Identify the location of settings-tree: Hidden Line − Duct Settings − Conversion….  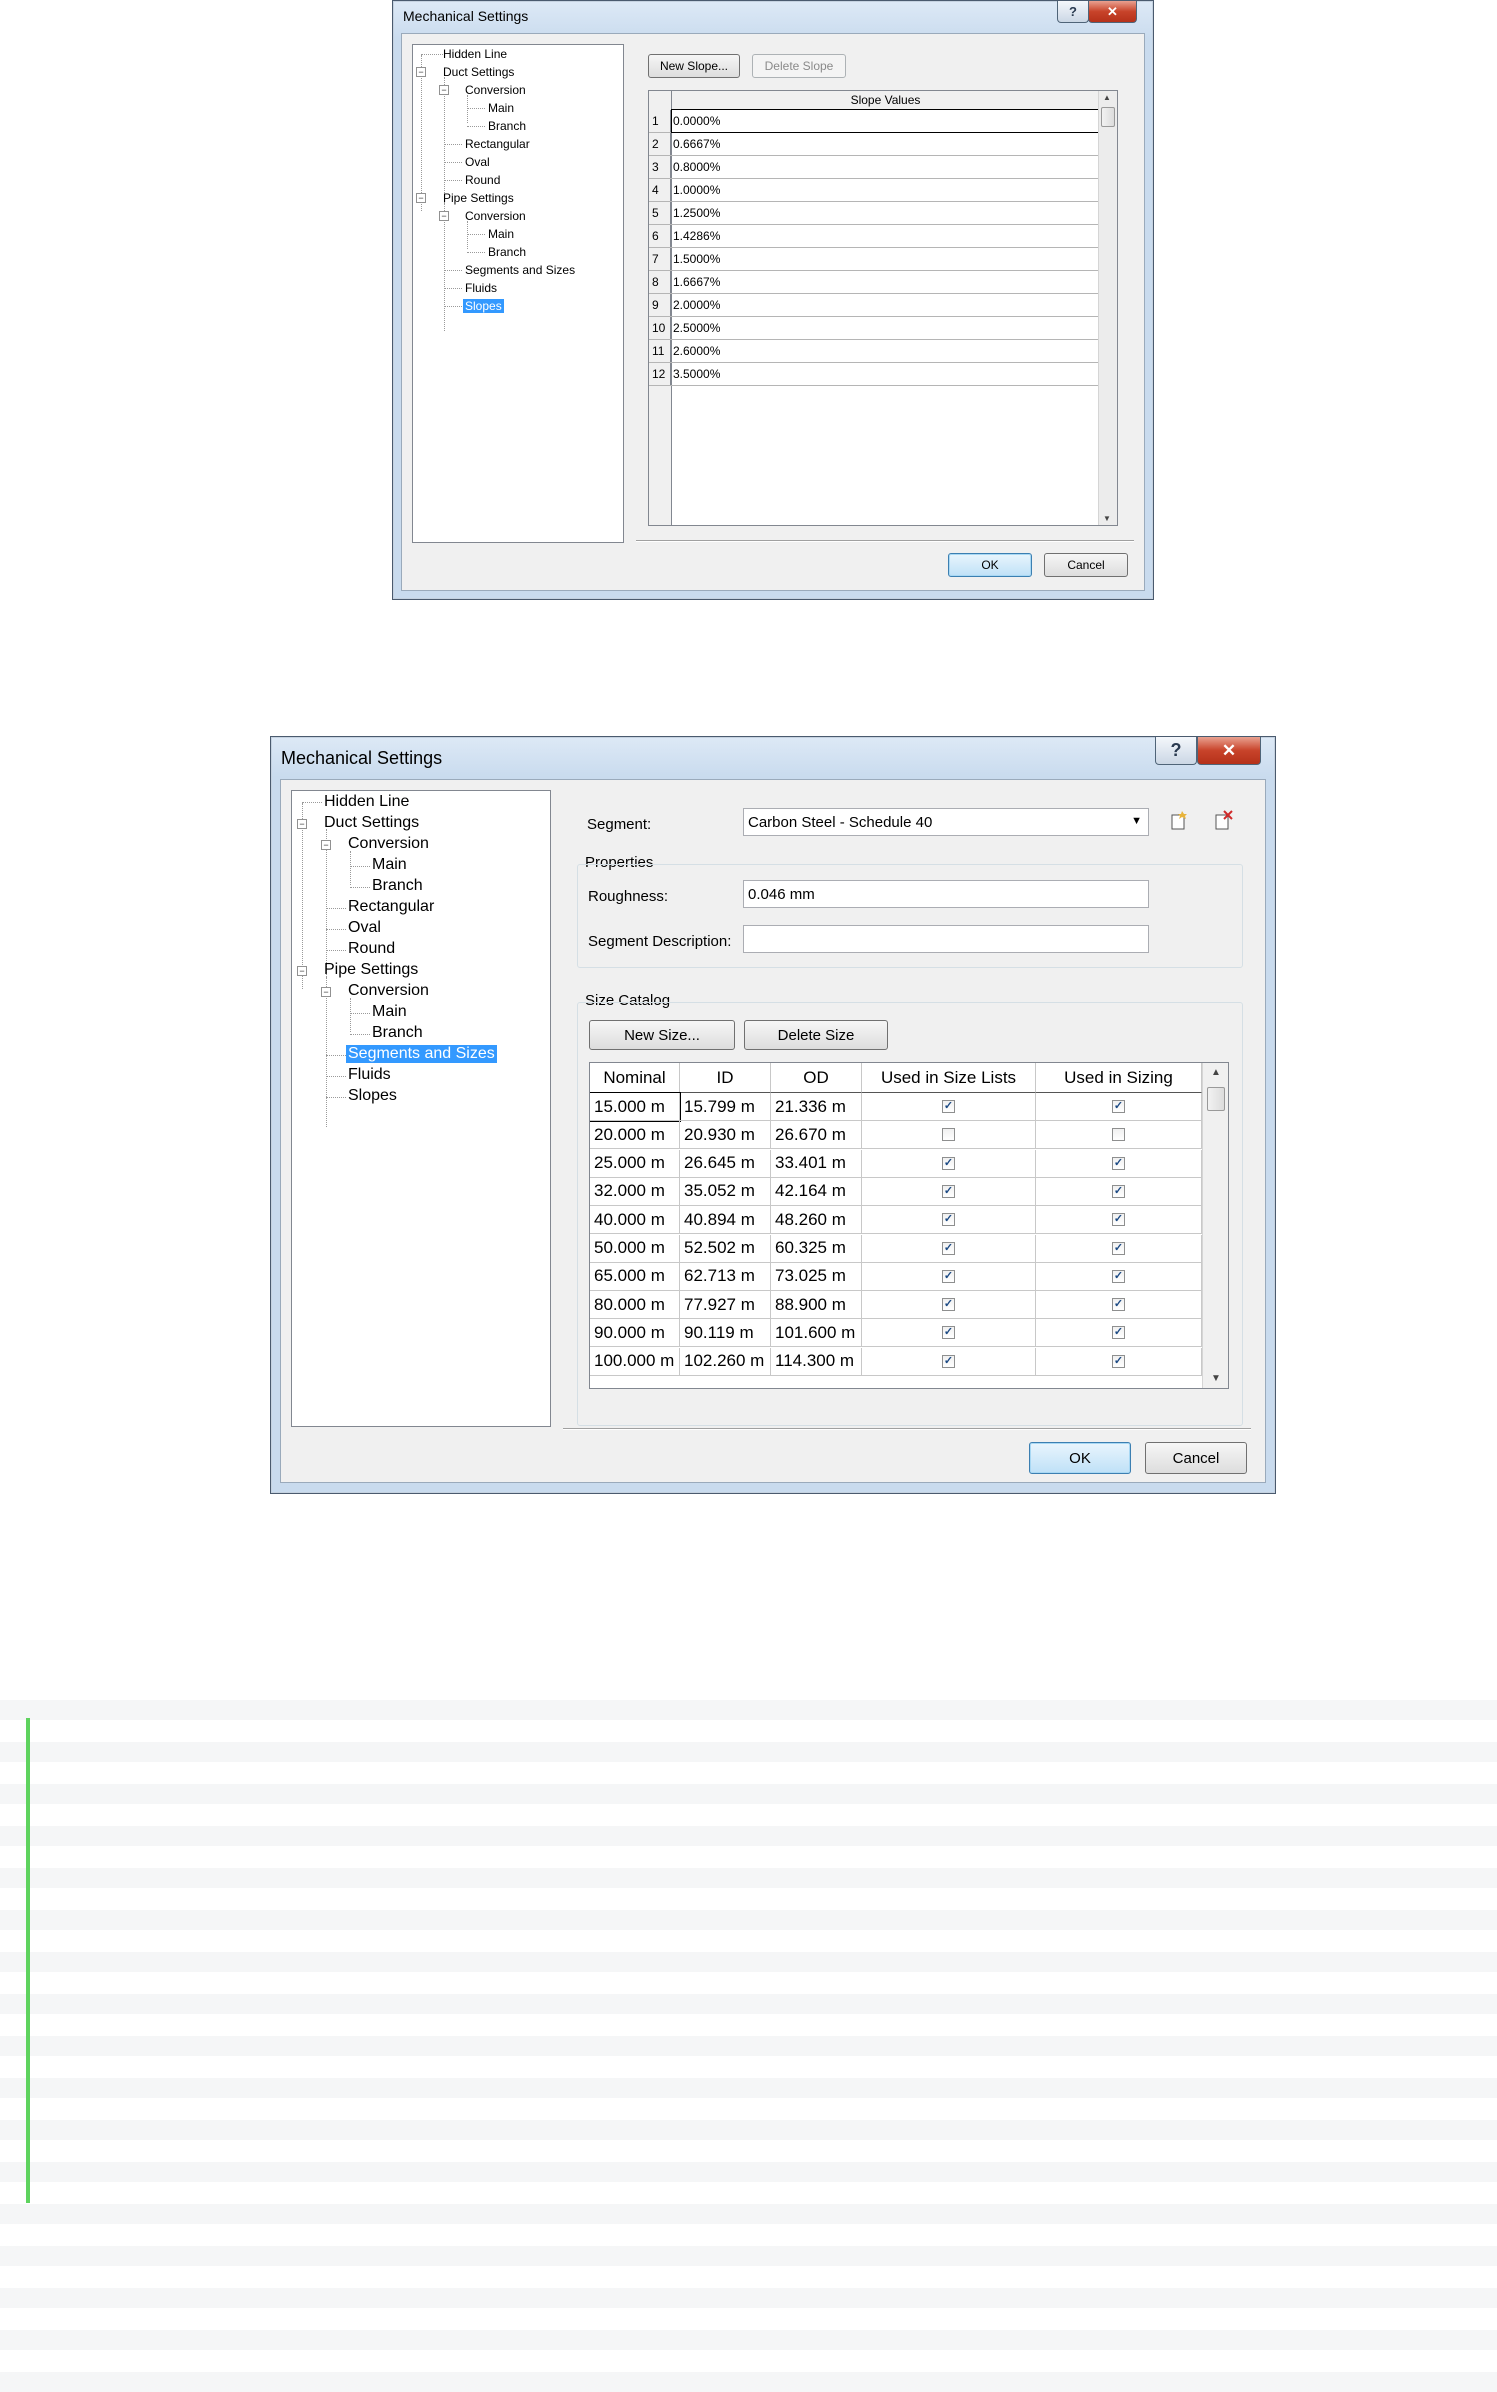
(421, 1108).